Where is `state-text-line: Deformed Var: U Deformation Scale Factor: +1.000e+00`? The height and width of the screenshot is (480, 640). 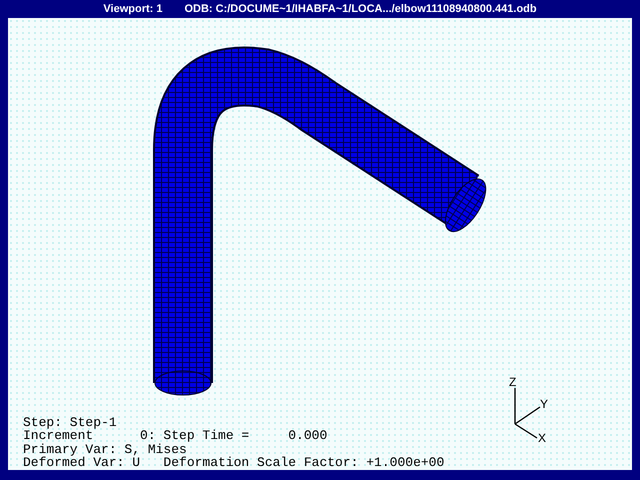
state-text-line: Deformed Var: U Deformation Scale Factor: +1.000e+00 is located at coordinates (233, 463).